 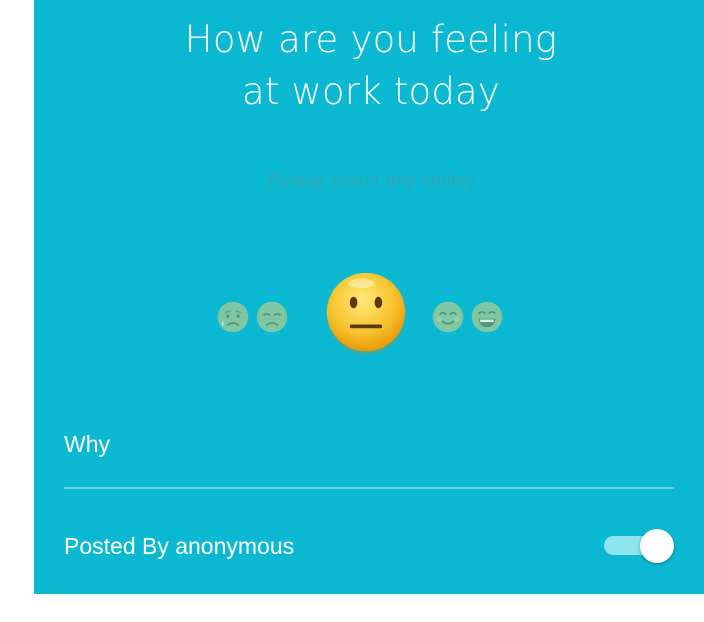 What do you see at coordinates (272, 317) in the screenshot?
I see `sad-face-icon` at bounding box center [272, 317].